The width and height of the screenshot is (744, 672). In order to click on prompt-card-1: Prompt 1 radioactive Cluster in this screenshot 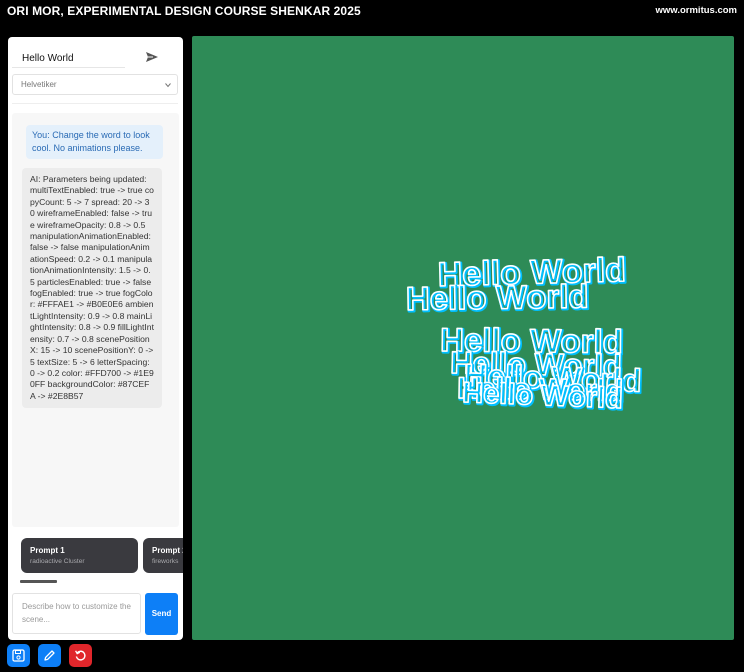, I will do `click(79, 555)`.